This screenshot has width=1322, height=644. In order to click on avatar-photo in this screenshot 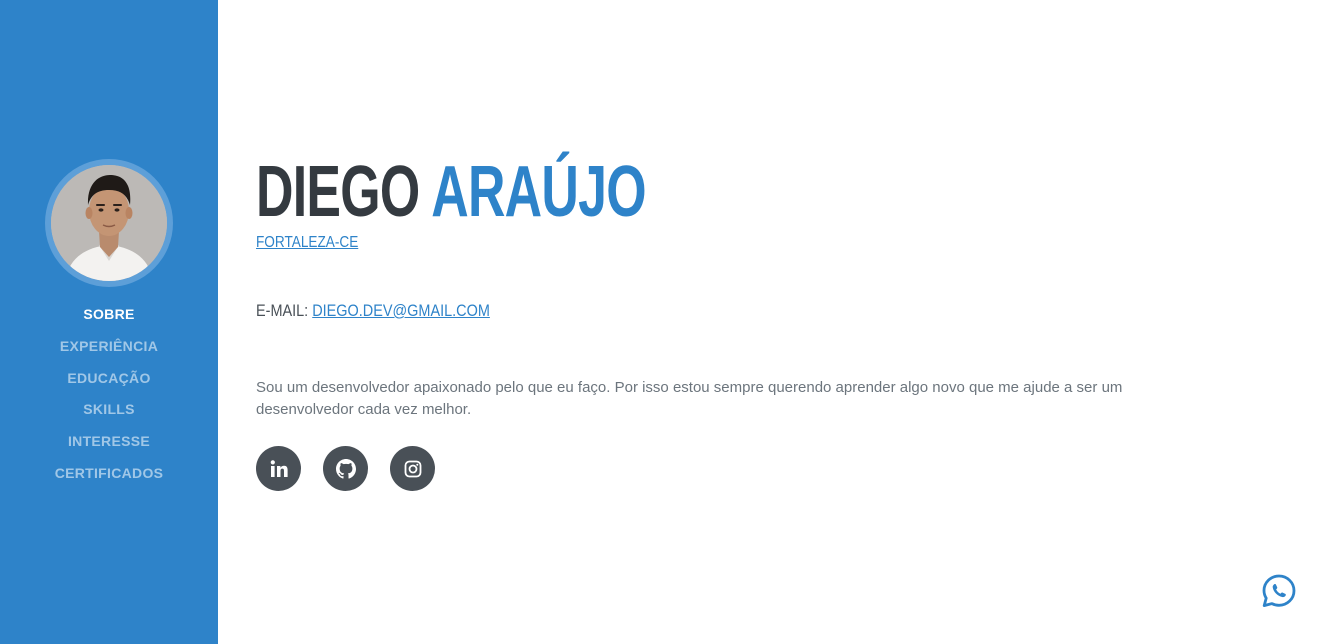, I will do `click(109, 223)`.